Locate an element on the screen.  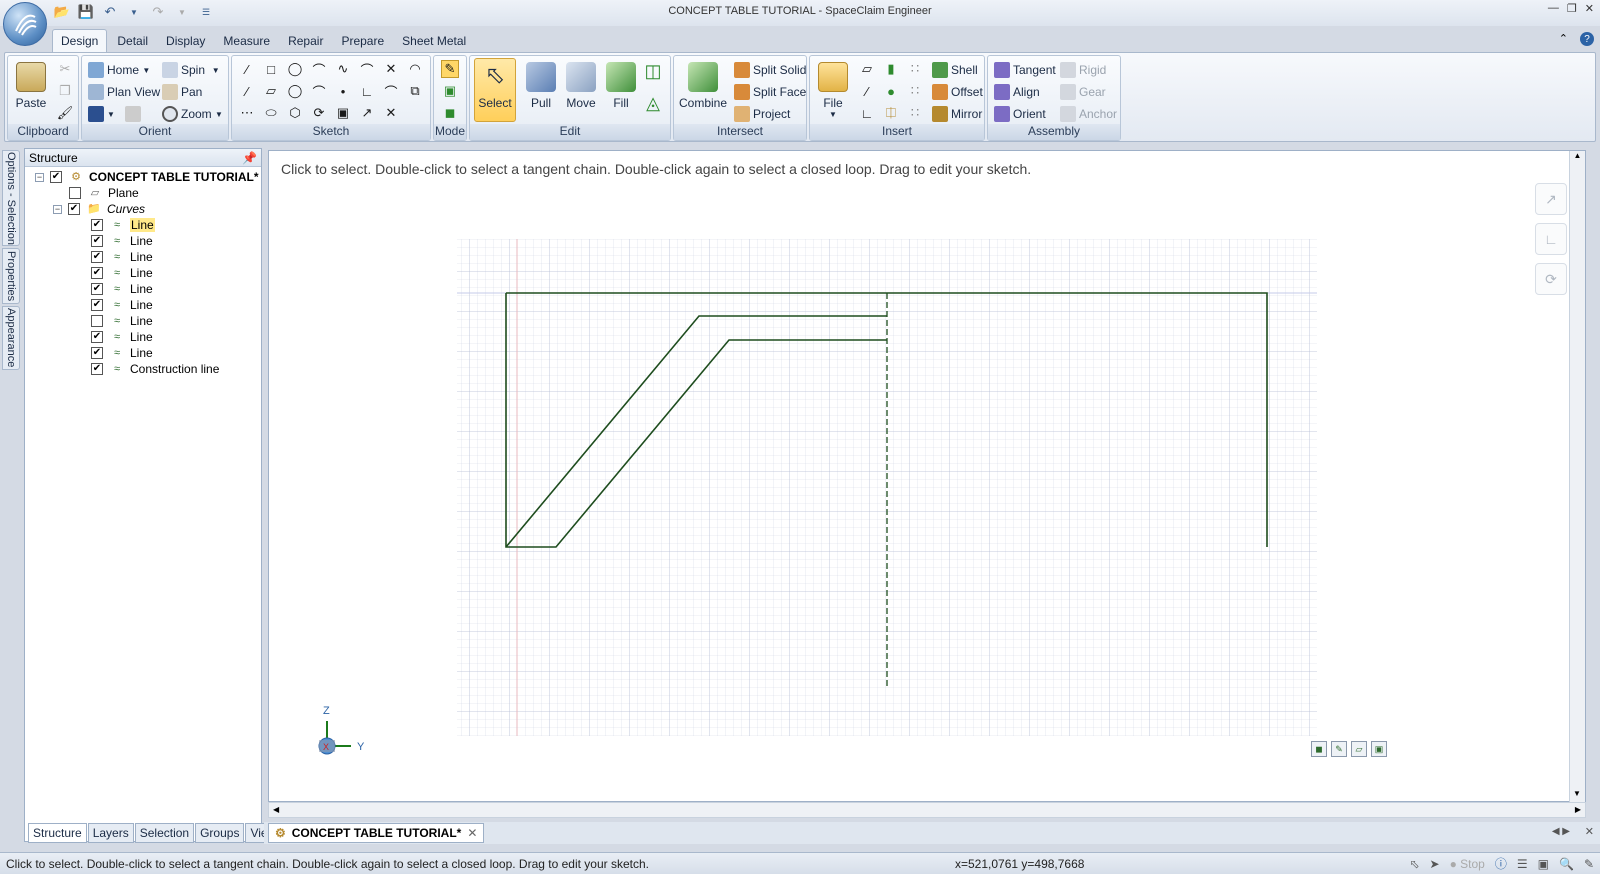
axis-insert-icon: ∕ is located at coordinates (867, 91).